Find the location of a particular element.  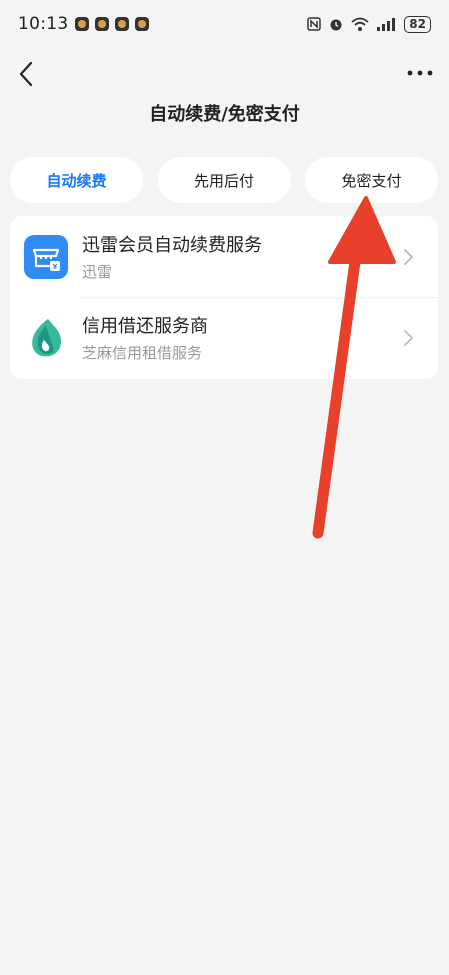

xunlei-icon is located at coordinates (46, 256).